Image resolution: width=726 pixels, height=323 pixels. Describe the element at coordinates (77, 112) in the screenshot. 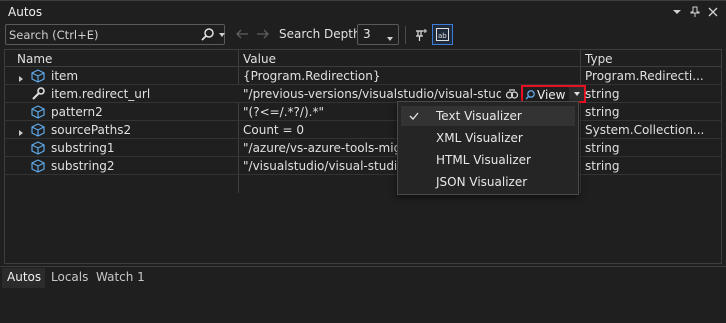

I see `variable-name: pattern2` at that location.